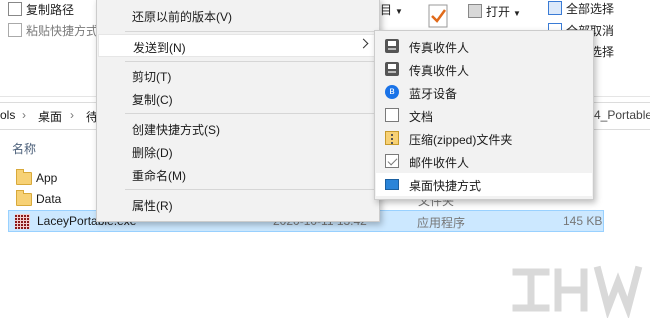 Image resolution: width=650 pixels, height=321 pixels. Describe the element at coordinates (392, 115) in the screenshot. I see `document-icon` at that location.